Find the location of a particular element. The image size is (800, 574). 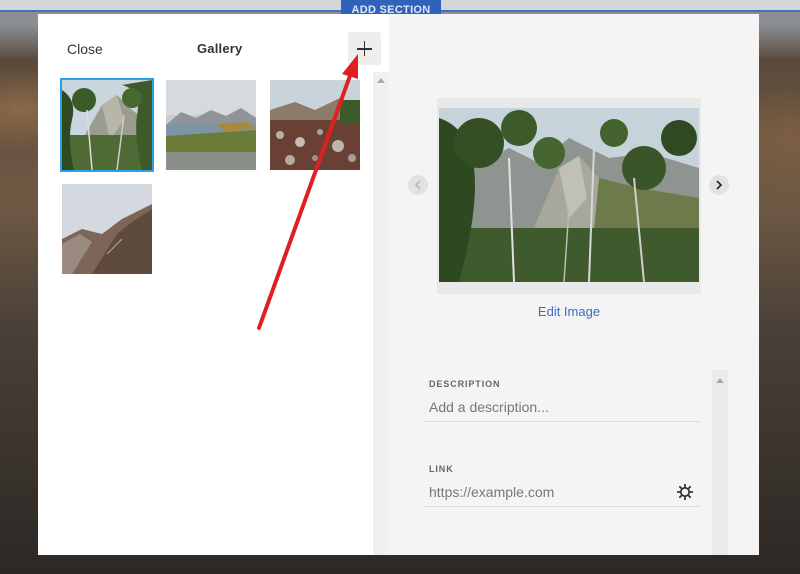

preview-image is located at coordinates (569, 195).